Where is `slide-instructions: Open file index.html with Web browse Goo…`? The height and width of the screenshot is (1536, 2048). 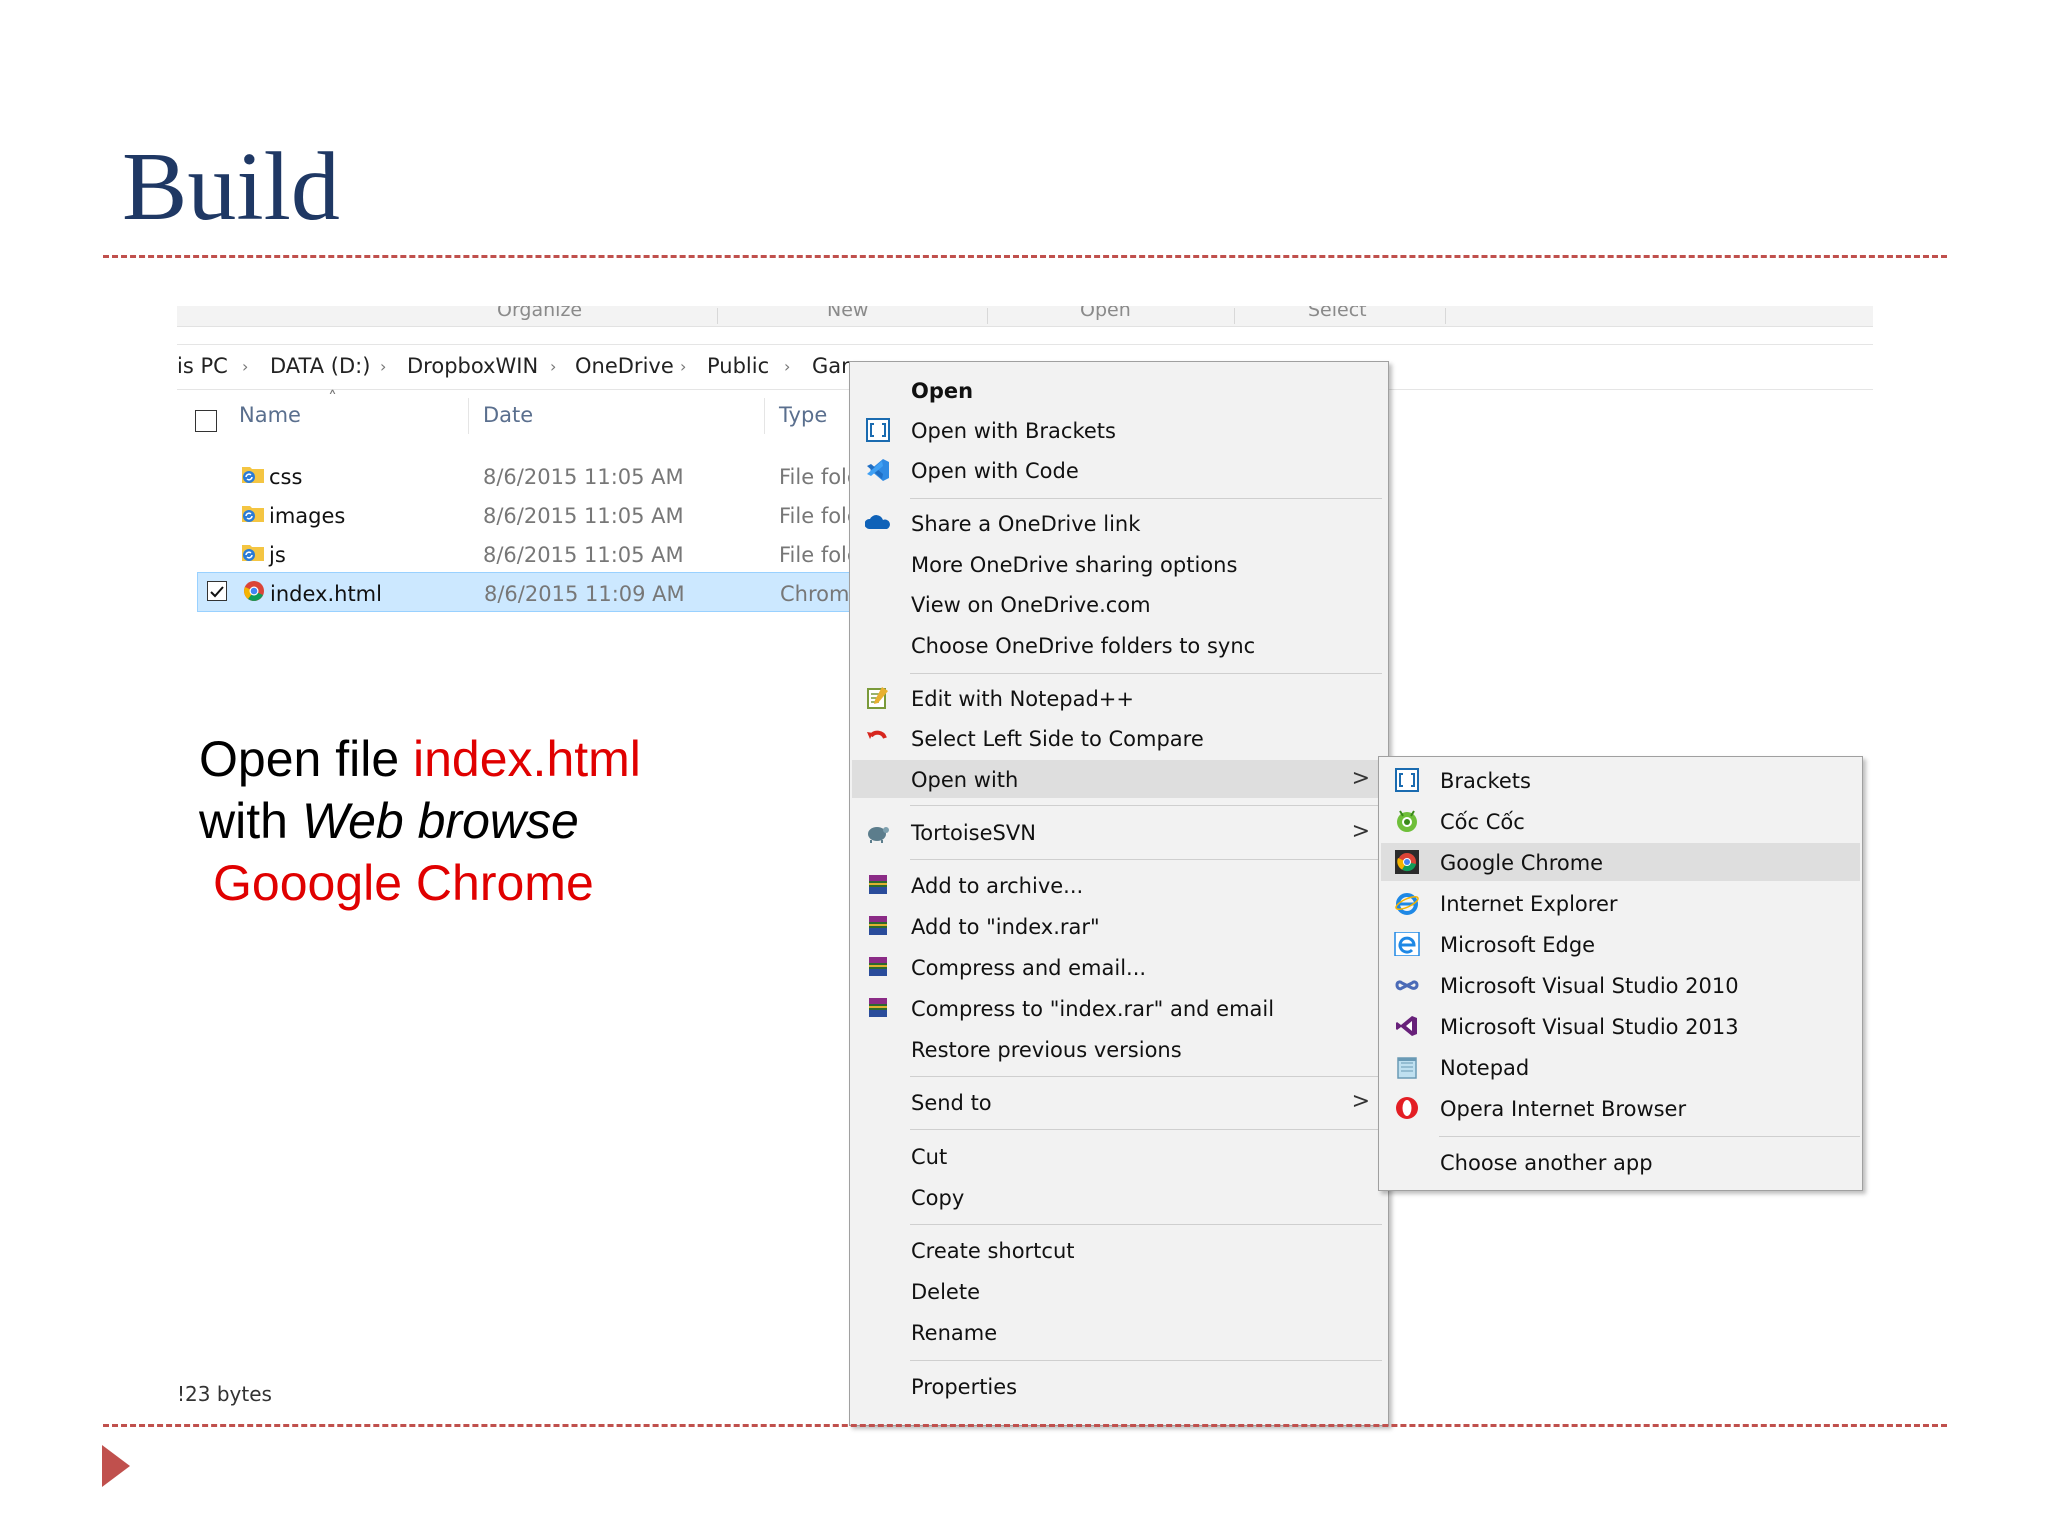 slide-instructions: Open file index.html with Web browse Goo… is located at coordinates (420, 821).